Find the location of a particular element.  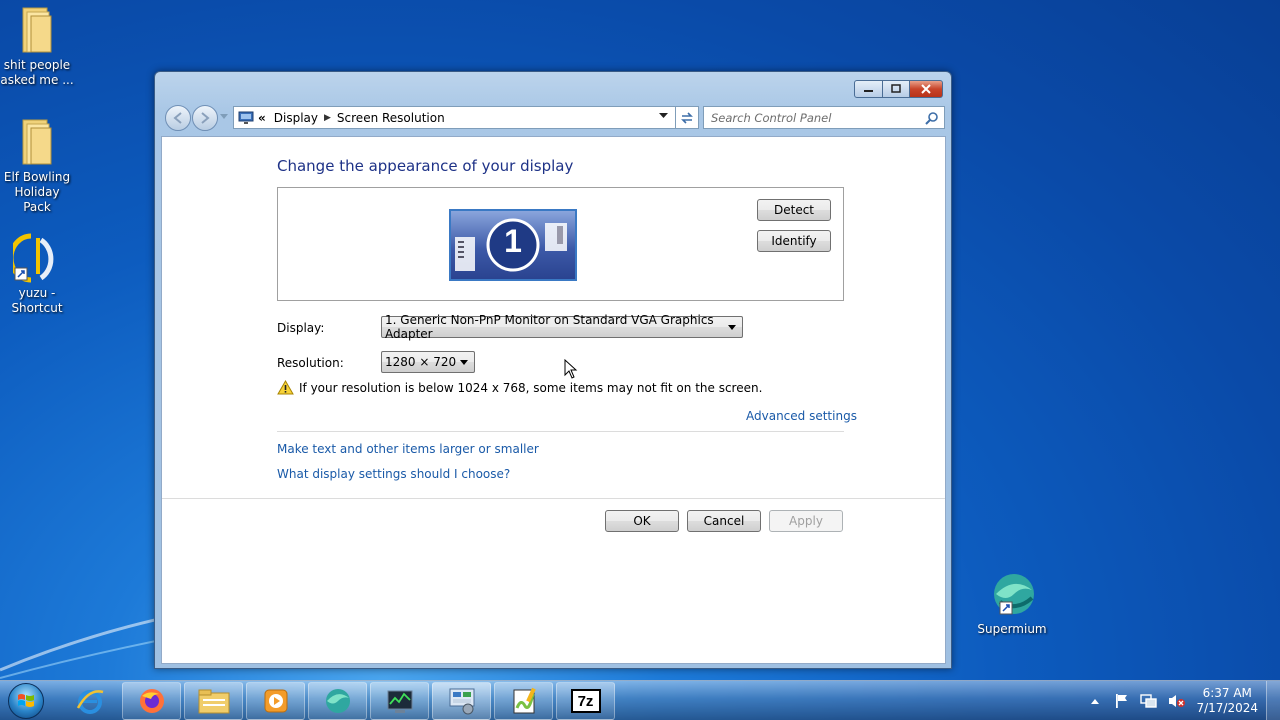

page-title: Change the appearance of your display is located at coordinates (425, 166).